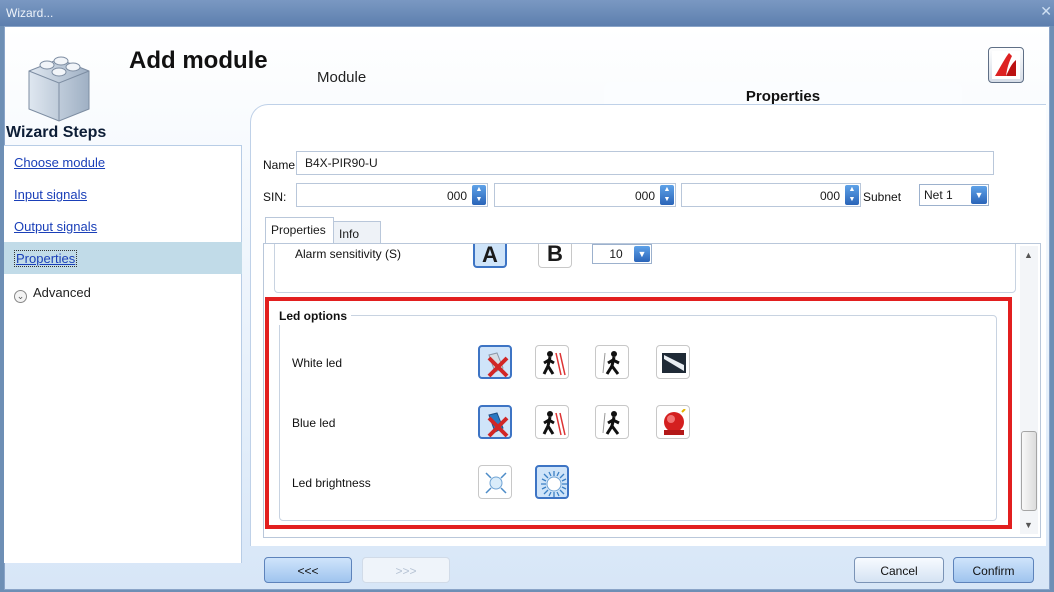 Image resolution: width=1054 pixels, height=592 pixels. What do you see at coordinates (585, 195) in the screenshot?
I see `sin-field-2: 000 ▲ ▼` at bounding box center [585, 195].